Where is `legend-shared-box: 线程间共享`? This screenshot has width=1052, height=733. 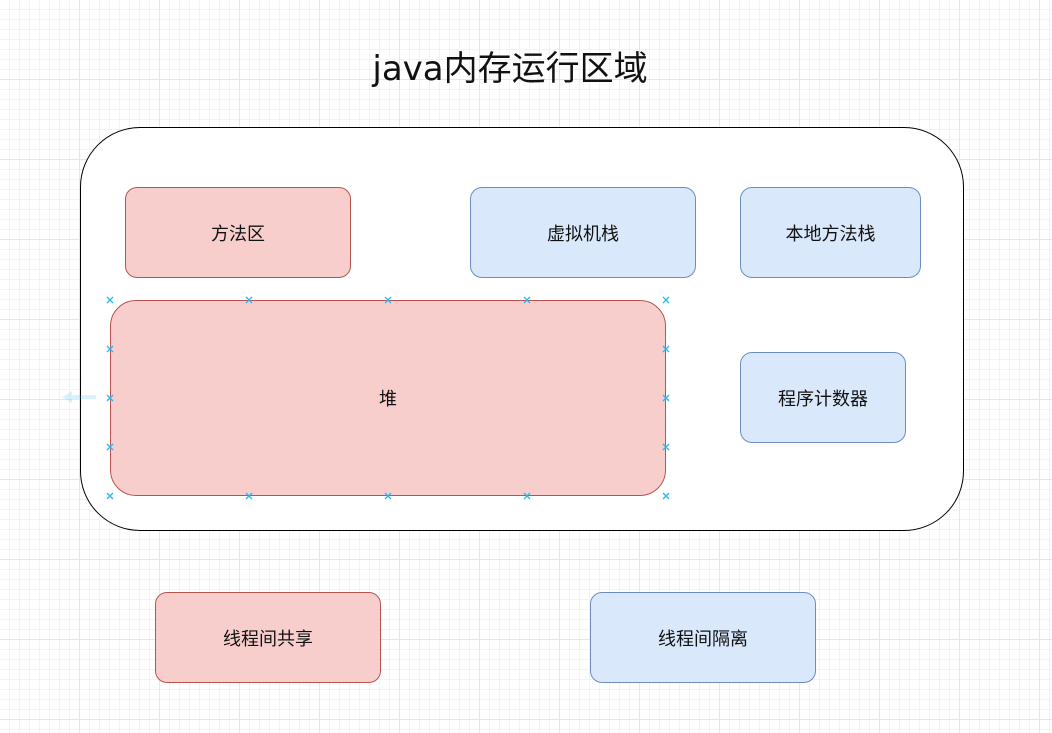
legend-shared-box: 线程间共享 is located at coordinates (268, 637).